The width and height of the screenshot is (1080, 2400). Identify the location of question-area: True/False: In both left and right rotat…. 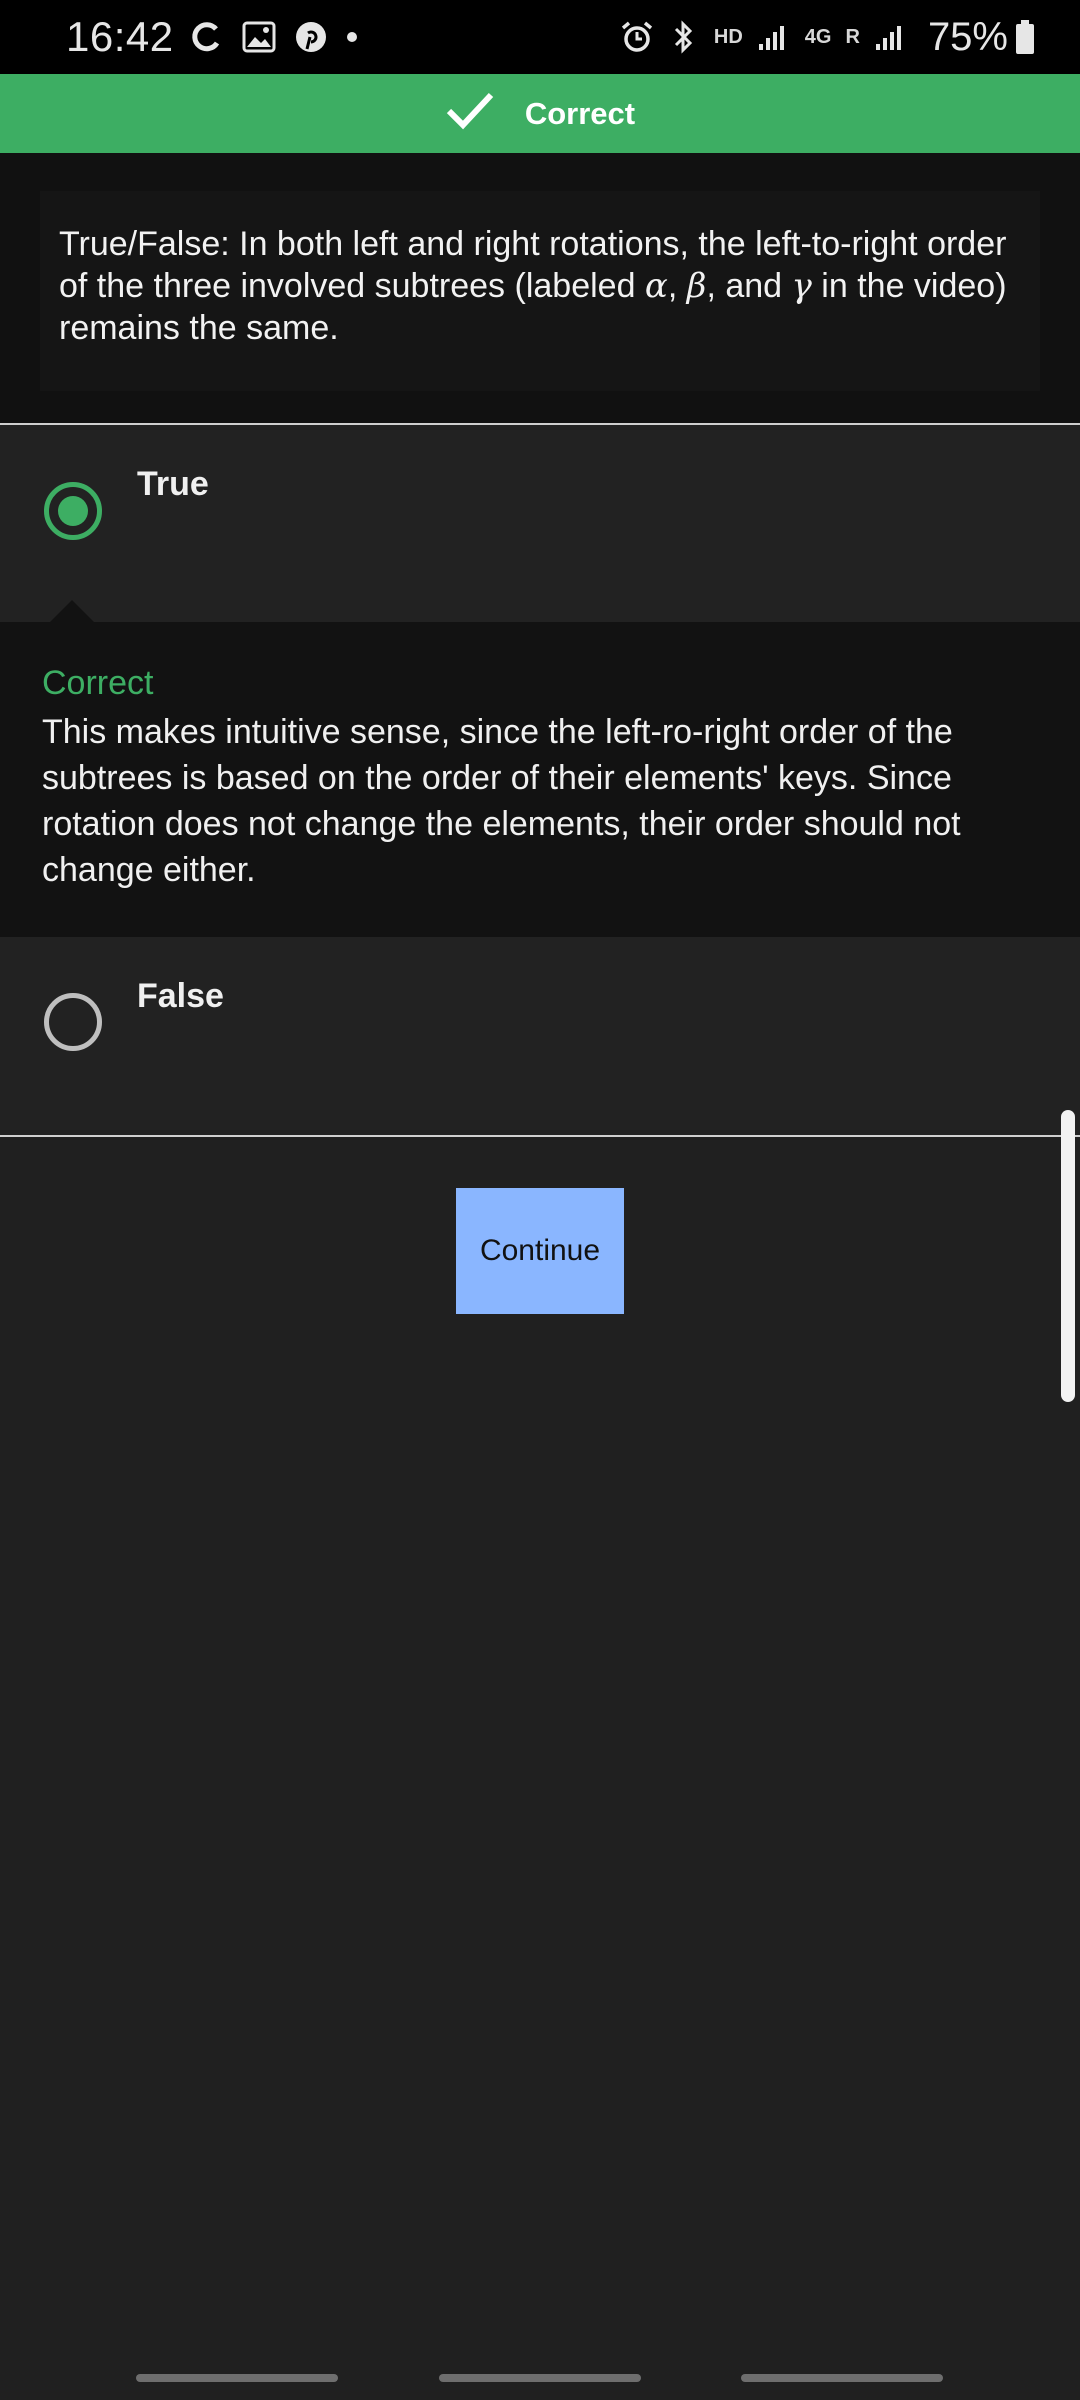
(540, 288).